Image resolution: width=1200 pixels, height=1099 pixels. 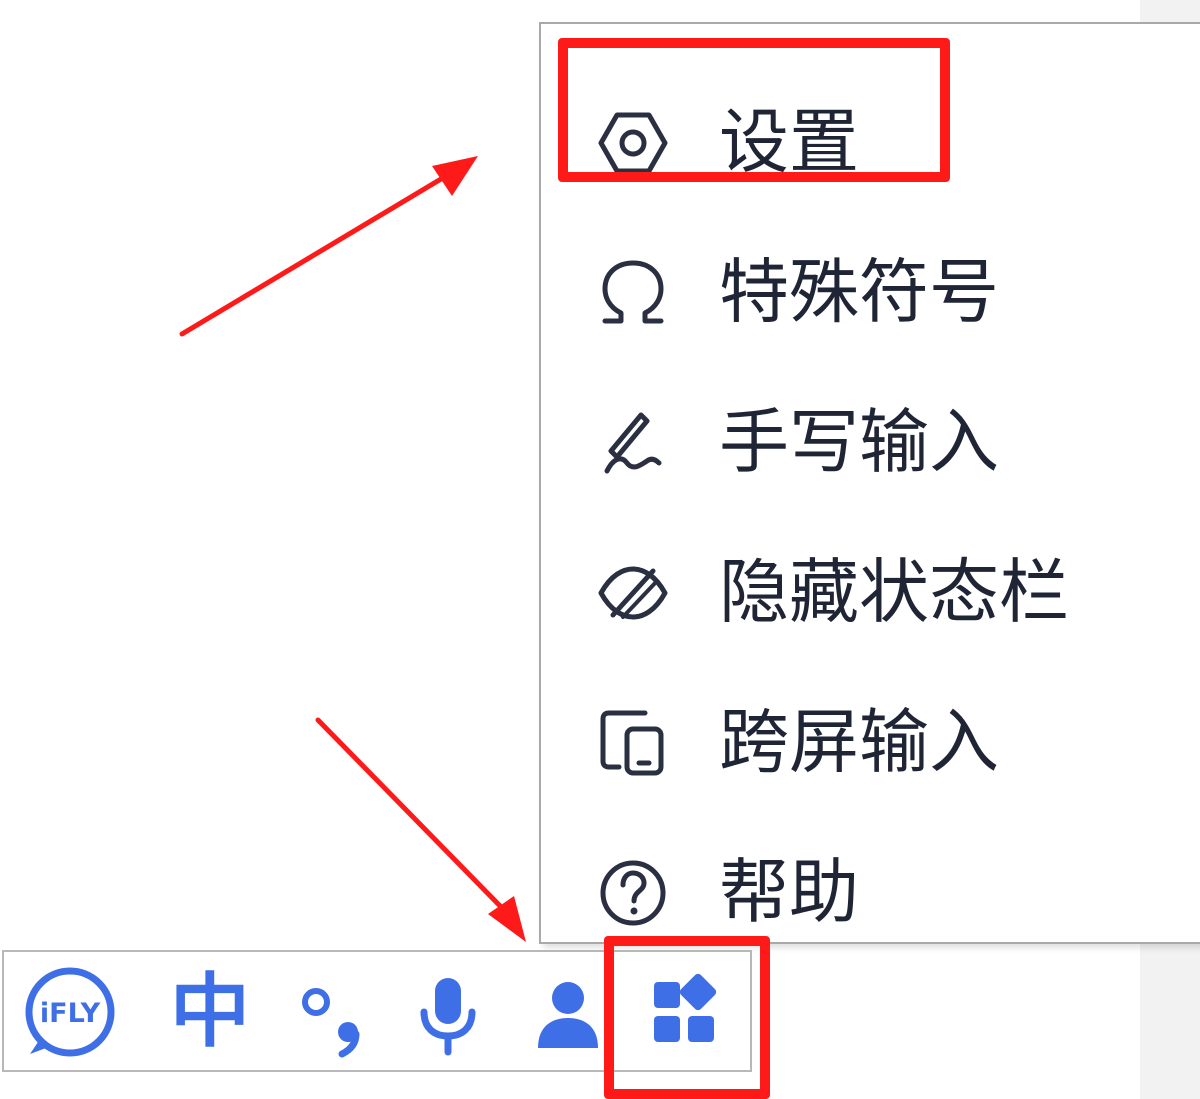 I want to click on menu-item-settings-label: 设置, so click(x=789, y=142).